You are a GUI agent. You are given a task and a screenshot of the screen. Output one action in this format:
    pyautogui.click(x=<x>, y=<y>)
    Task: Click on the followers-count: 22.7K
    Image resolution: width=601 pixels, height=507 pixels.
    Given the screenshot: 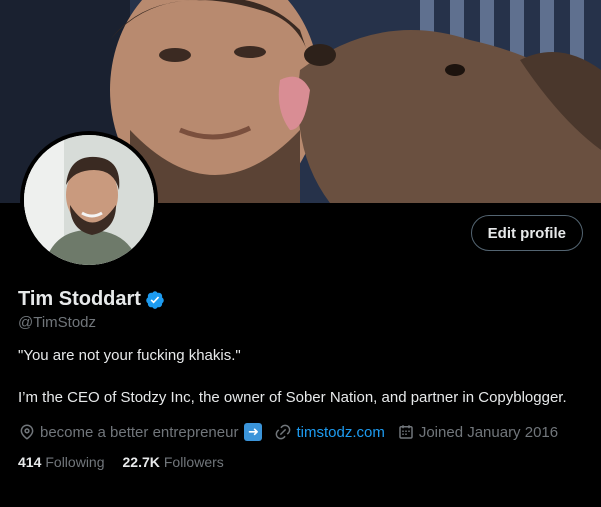 What is the action you would take?
    pyautogui.click(x=141, y=462)
    